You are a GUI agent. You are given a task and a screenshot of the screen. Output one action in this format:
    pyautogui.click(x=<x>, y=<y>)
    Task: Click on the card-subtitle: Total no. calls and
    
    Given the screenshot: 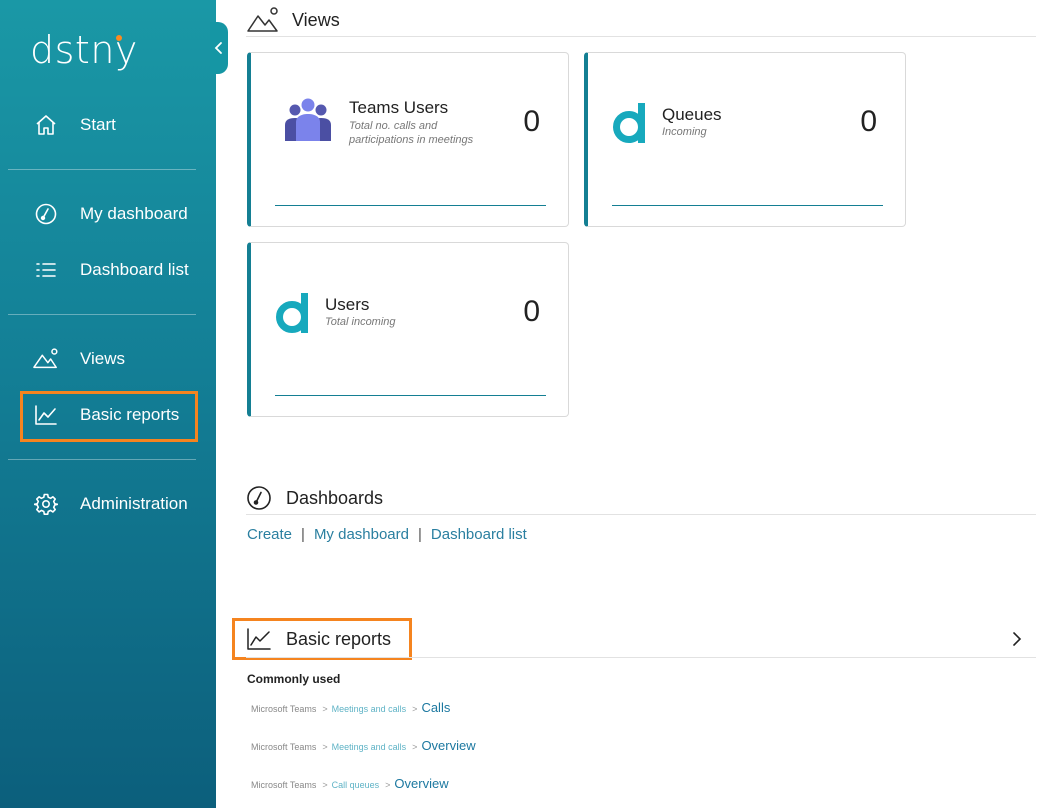 What is the action you would take?
    pyautogui.click(x=393, y=126)
    